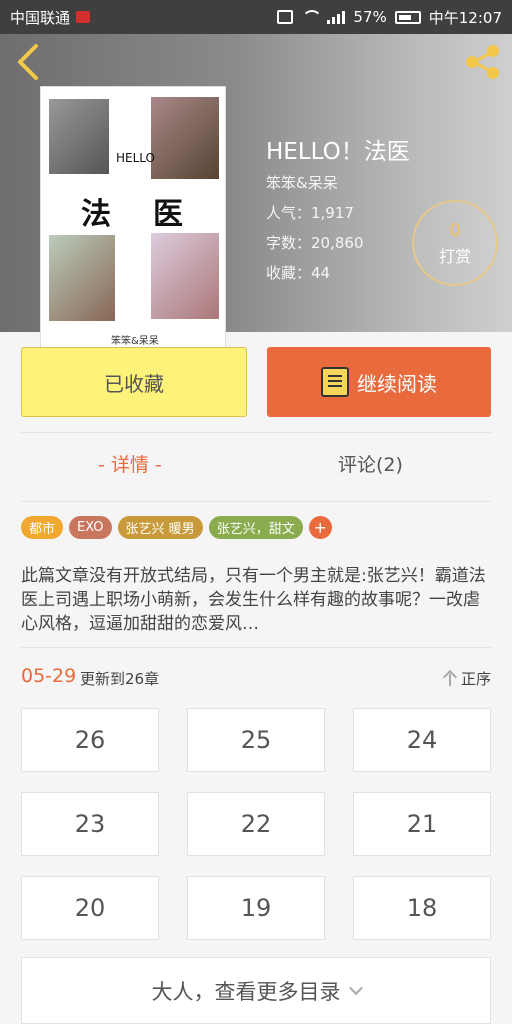  Describe the element at coordinates (407, 17) in the screenshot. I see `battery-icon` at that location.